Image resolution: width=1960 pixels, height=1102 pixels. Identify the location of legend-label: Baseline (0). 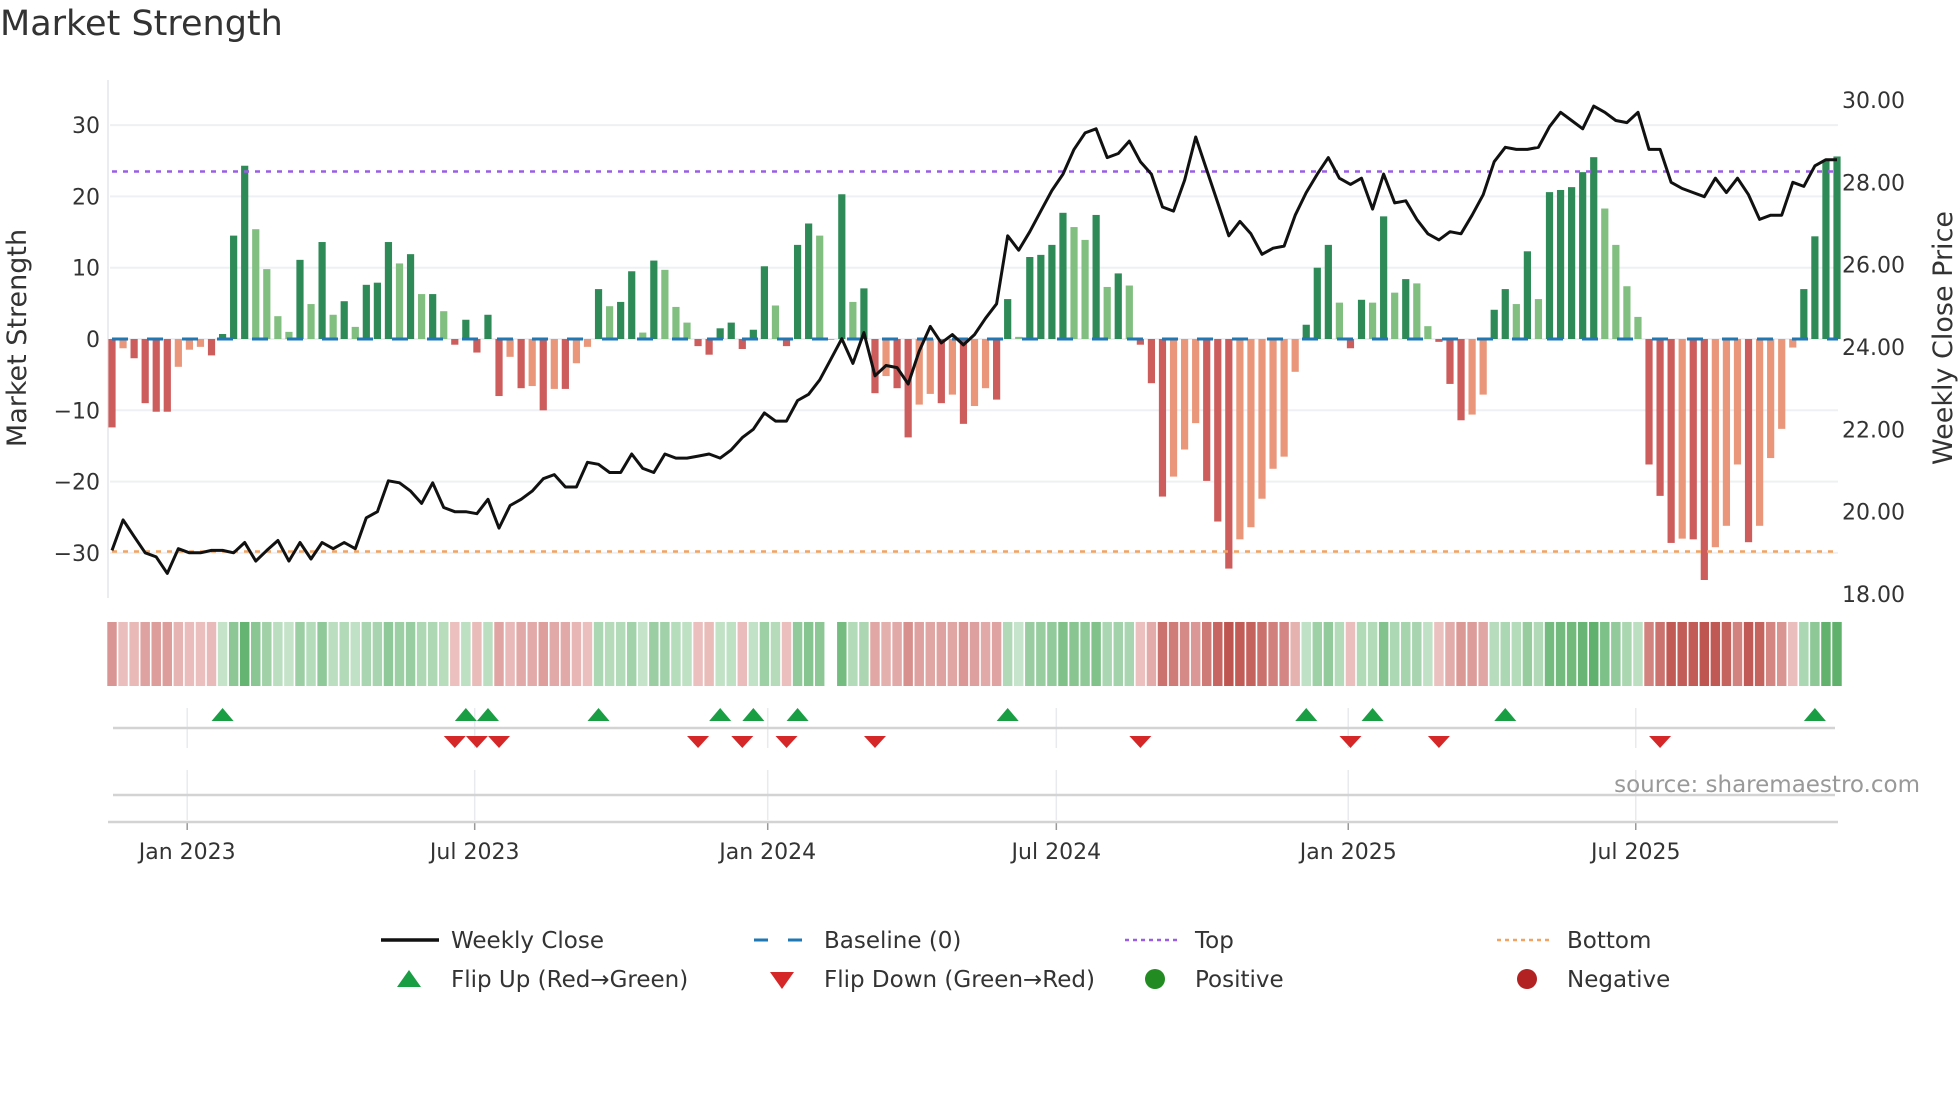
(892, 941).